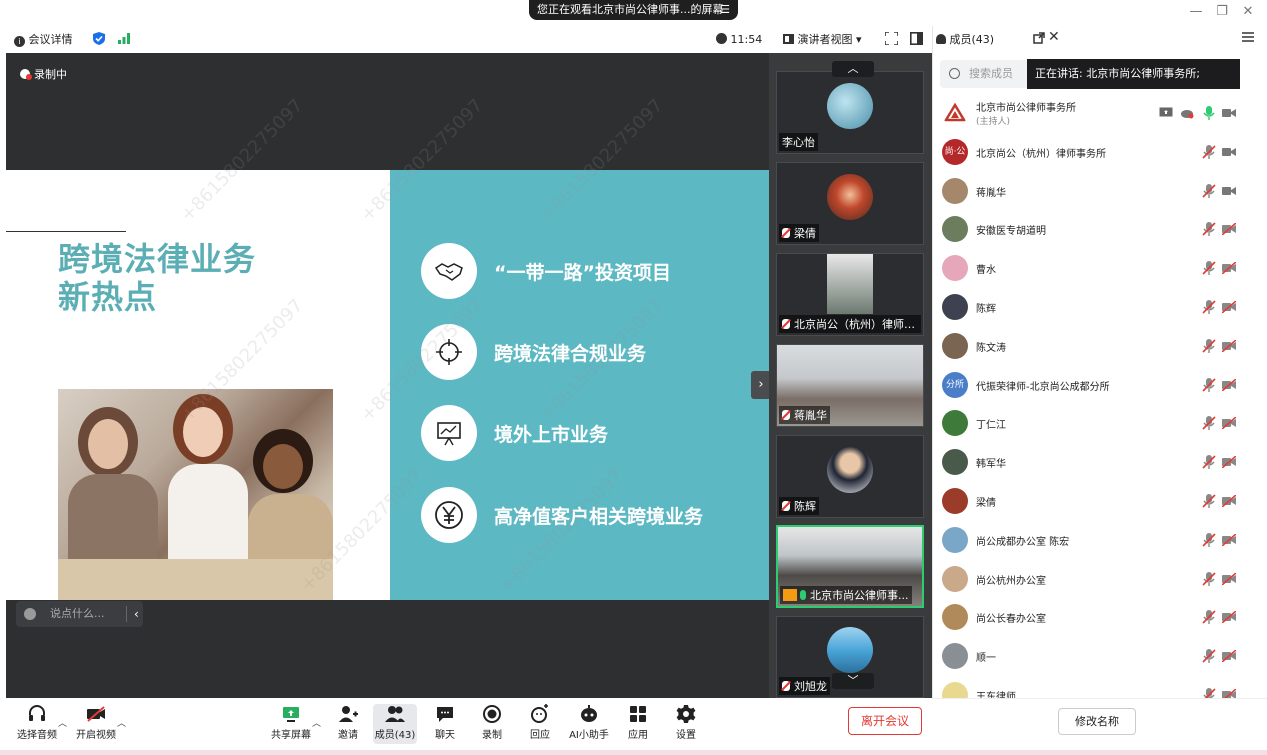 This screenshot has width=1267, height=755. What do you see at coordinates (850, 385) in the screenshot?
I see `video-tile: 蒋胤华` at bounding box center [850, 385].